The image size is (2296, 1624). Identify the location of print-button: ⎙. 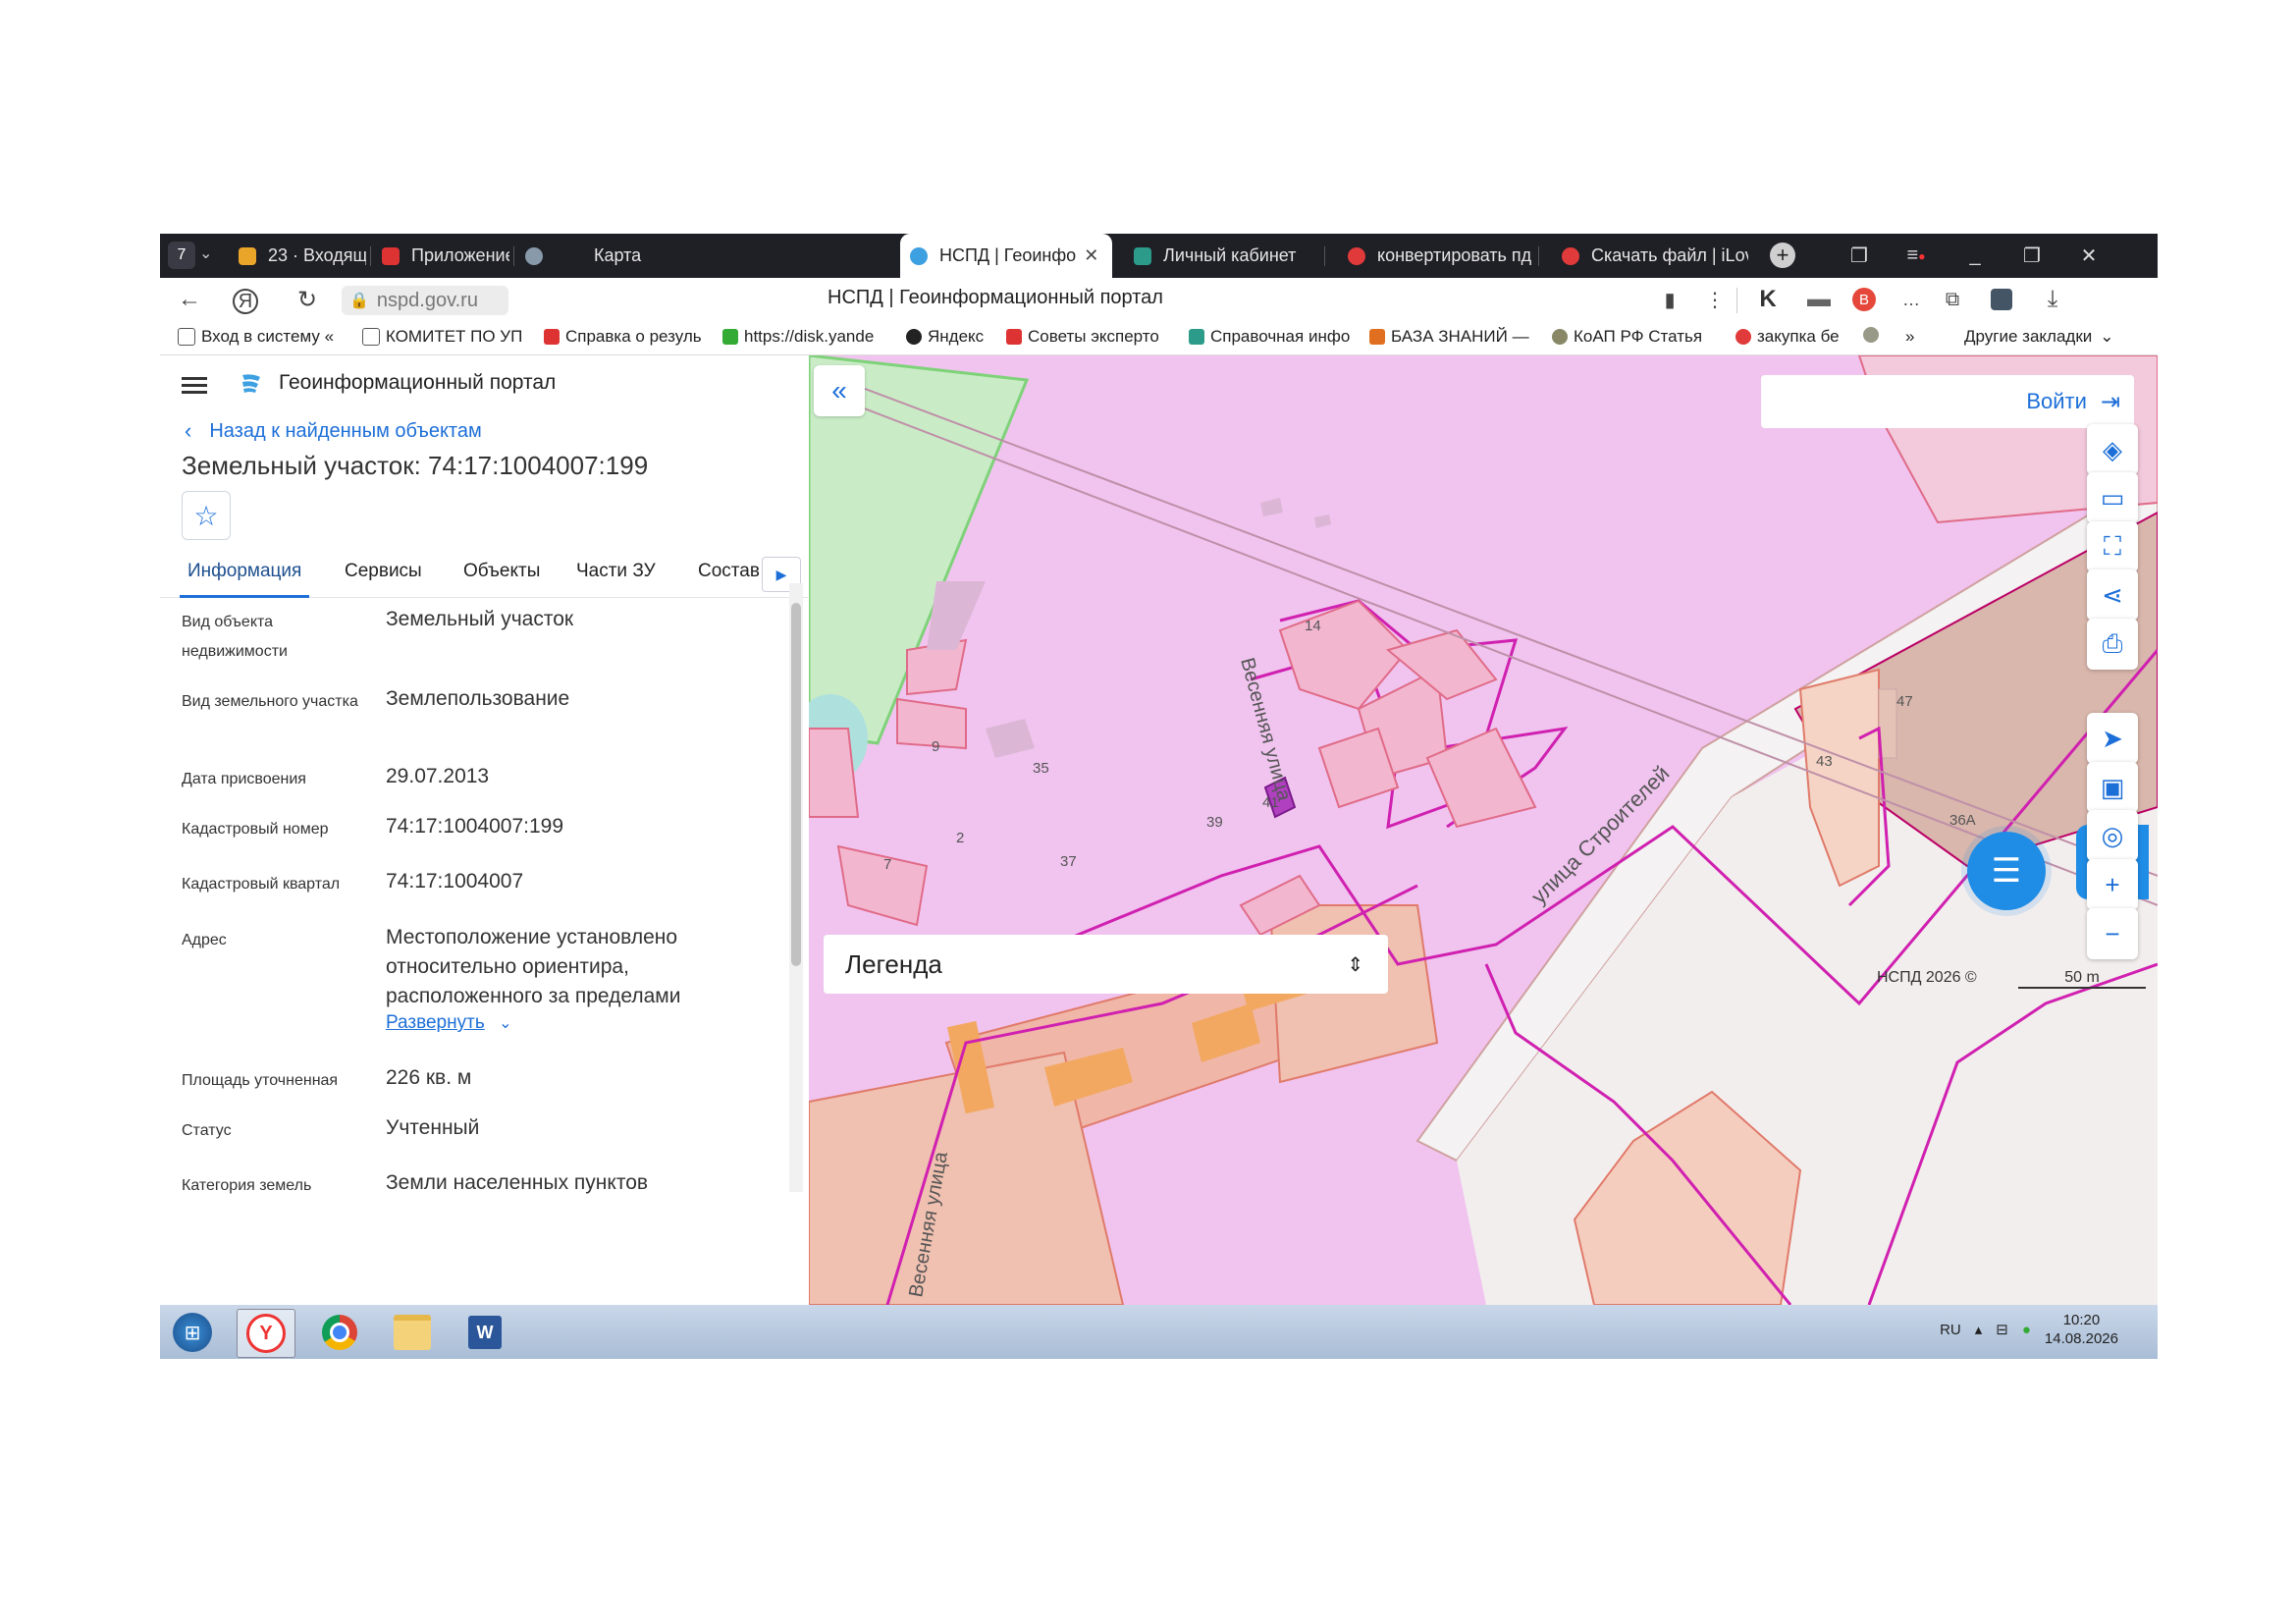
(2112, 644).